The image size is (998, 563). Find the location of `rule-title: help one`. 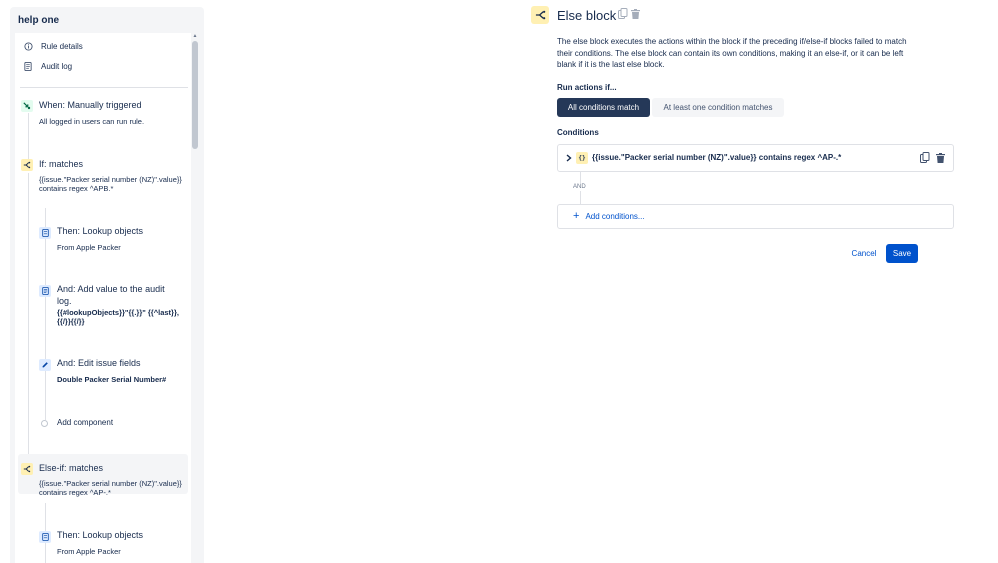

rule-title: help one is located at coordinates (39, 20).